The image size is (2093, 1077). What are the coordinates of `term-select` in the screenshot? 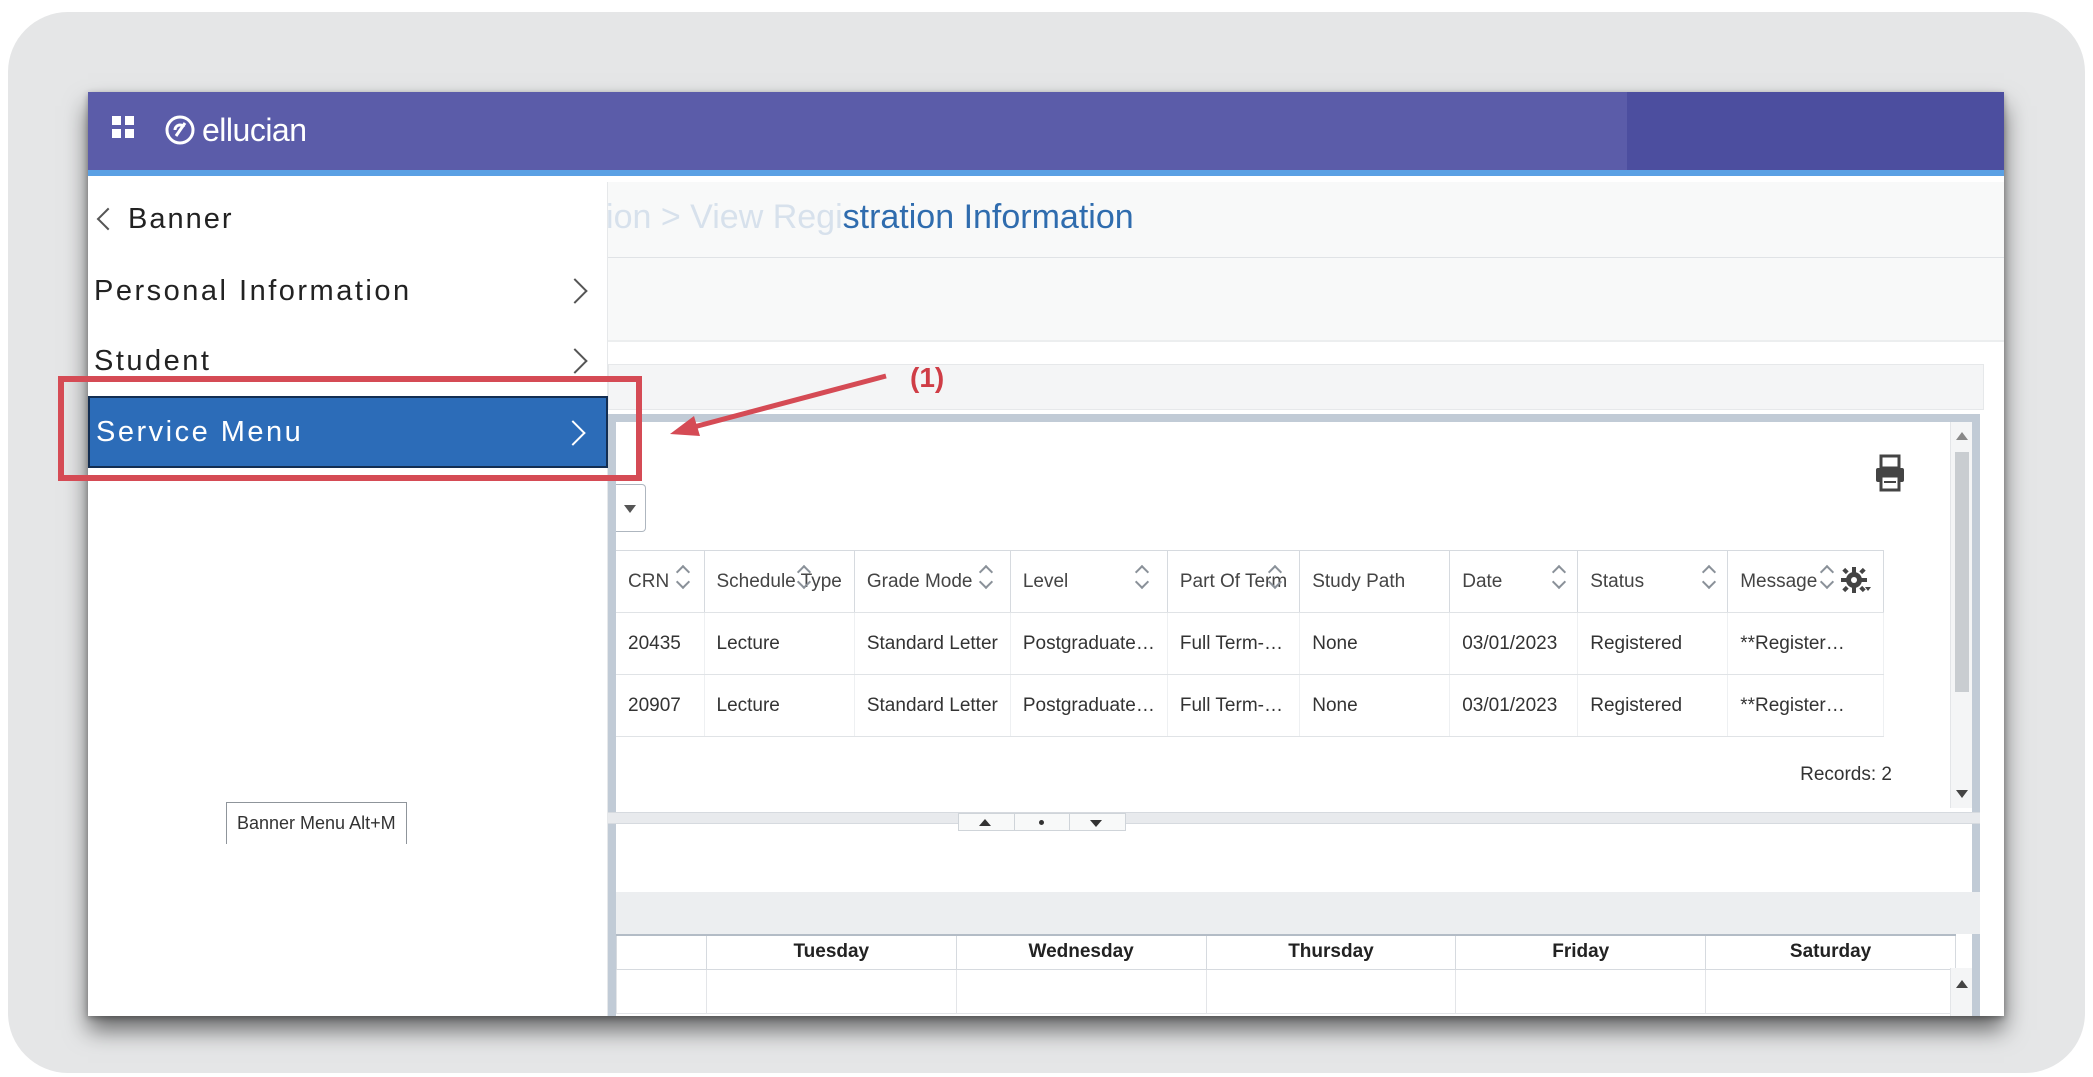 It's located at (631, 508).